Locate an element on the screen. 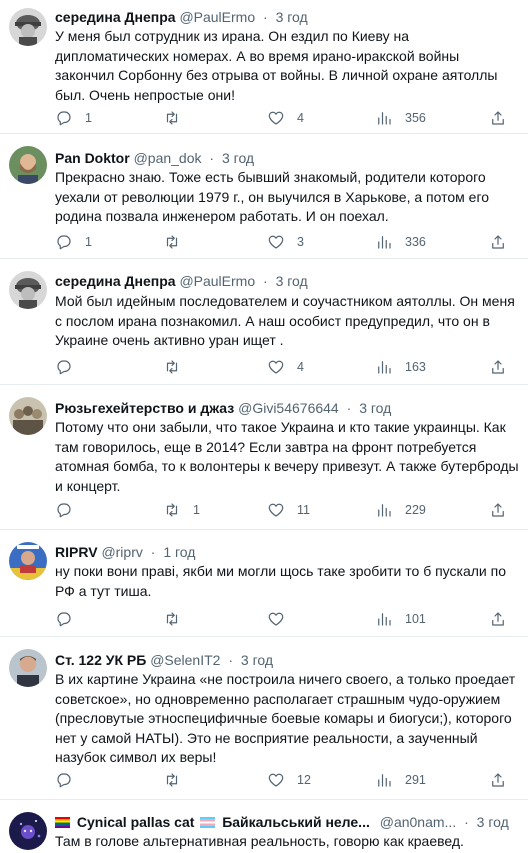 The image size is (528, 853). action-bar: 12 291 is located at coordinates (287, 780).